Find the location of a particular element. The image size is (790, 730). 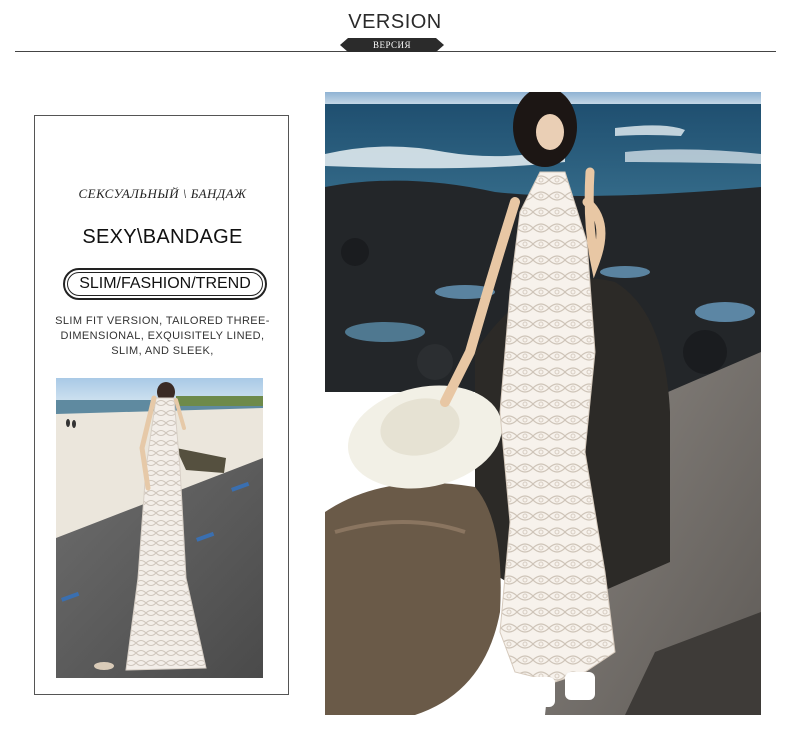

card-subtitle: СЕКСУАЛЬНЫЙ \ БАНДАЖ is located at coordinates (162, 193).